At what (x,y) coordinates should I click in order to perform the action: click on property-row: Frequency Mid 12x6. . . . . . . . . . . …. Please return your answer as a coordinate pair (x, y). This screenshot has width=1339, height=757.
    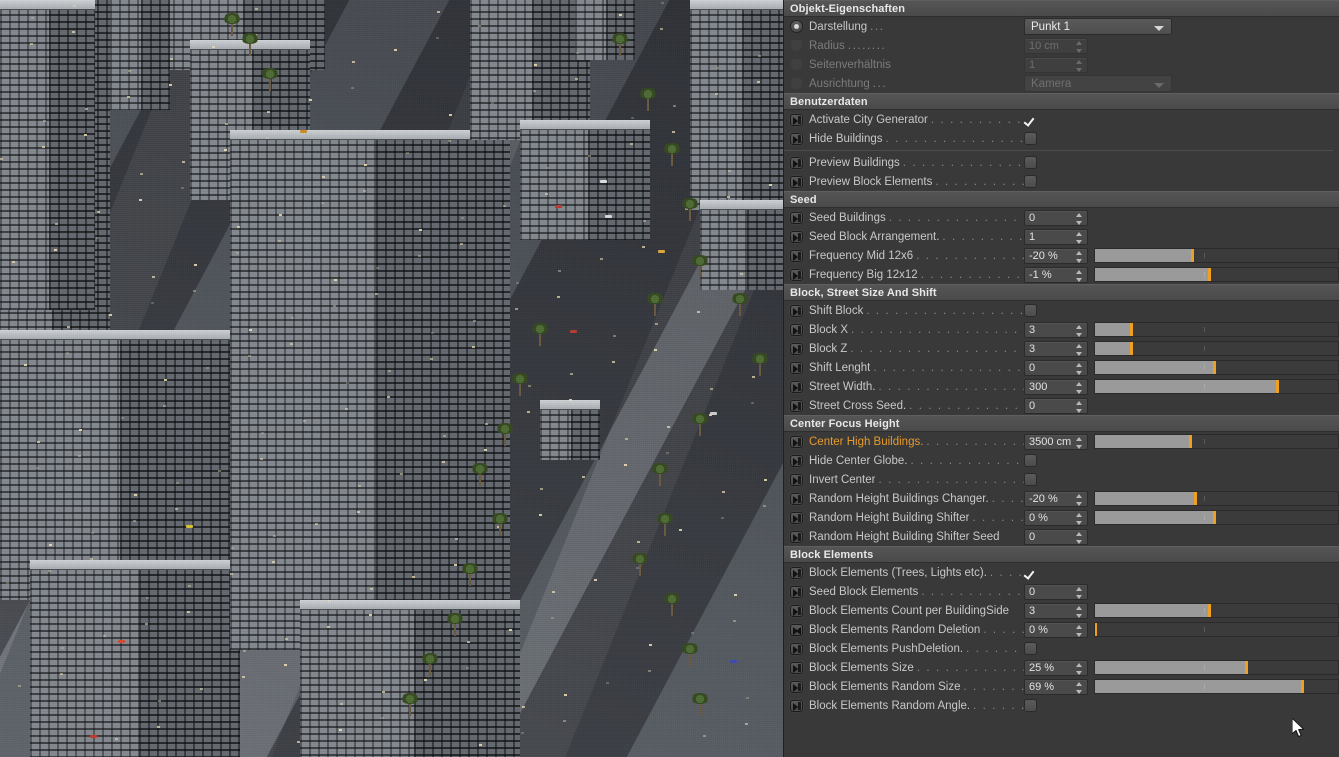
    Looking at the image, I should click on (1061, 255).